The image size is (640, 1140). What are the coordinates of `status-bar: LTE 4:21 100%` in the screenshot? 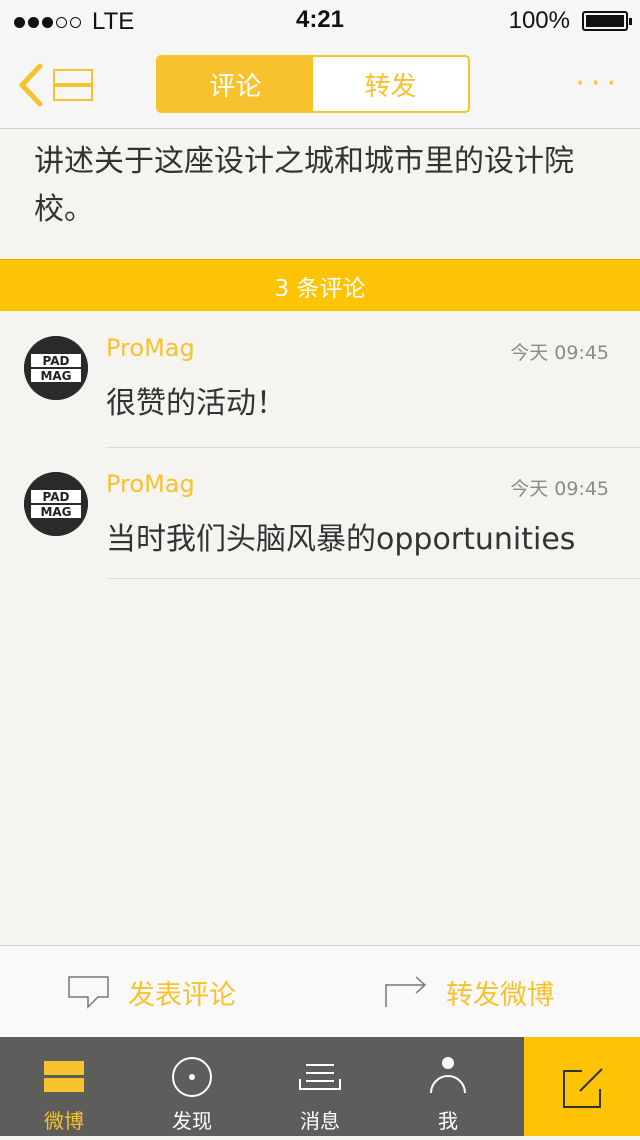 It's located at (320, 20).